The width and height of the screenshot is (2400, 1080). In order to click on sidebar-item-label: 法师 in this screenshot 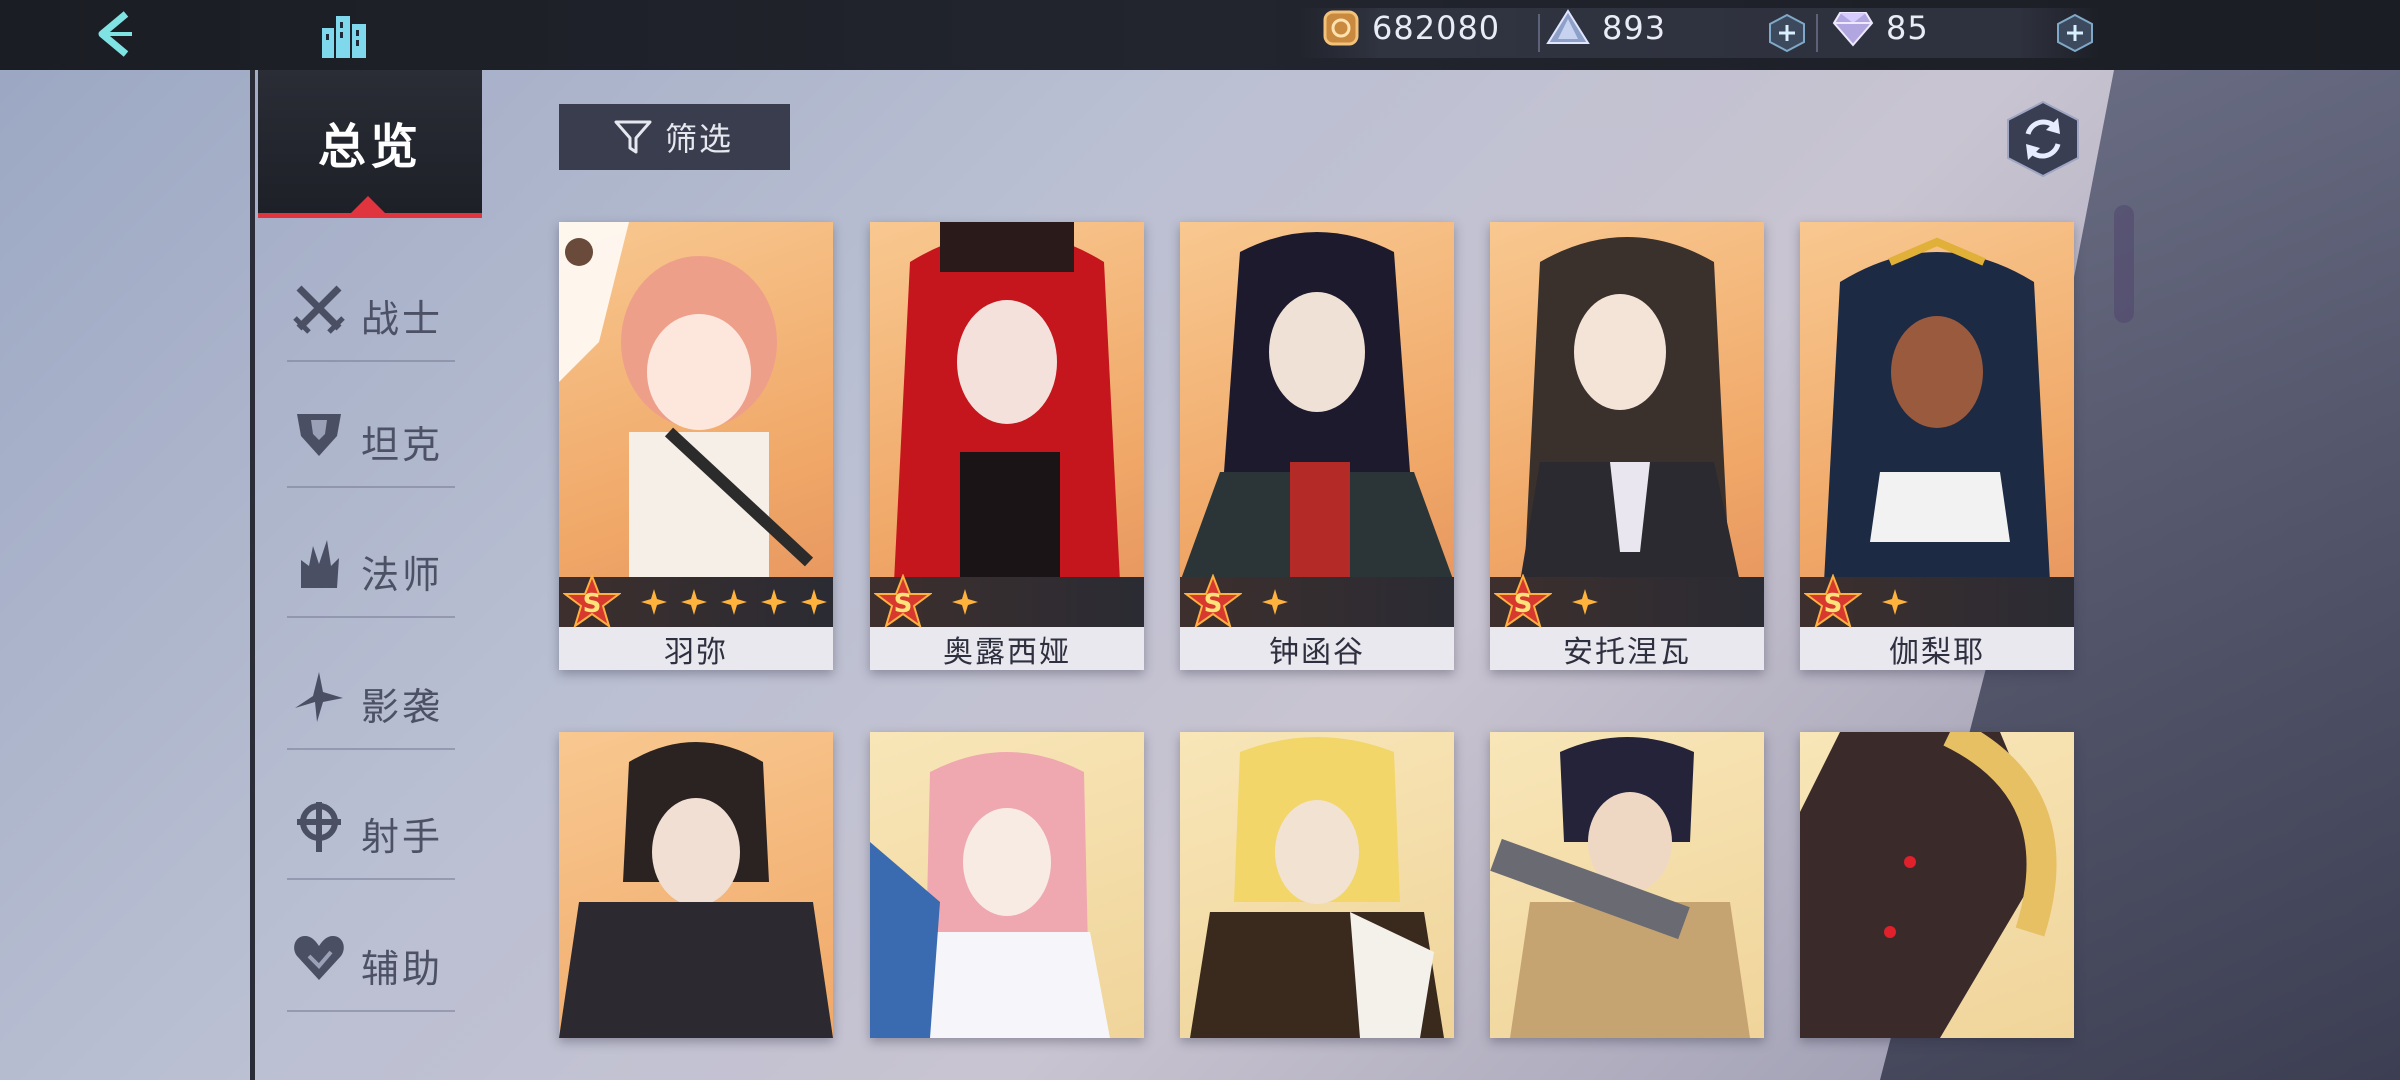, I will do `click(402, 575)`.